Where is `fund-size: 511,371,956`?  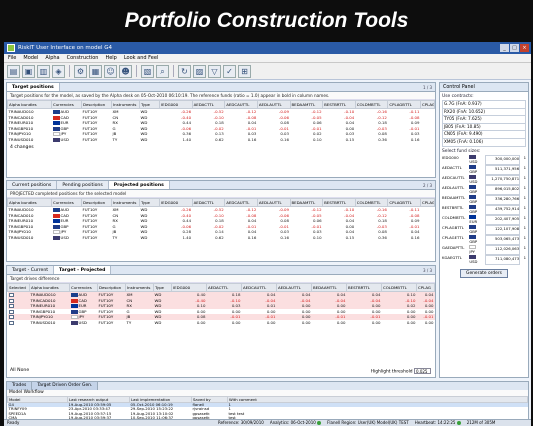 fund-size: 511,371,956 is located at coordinates (502, 169).